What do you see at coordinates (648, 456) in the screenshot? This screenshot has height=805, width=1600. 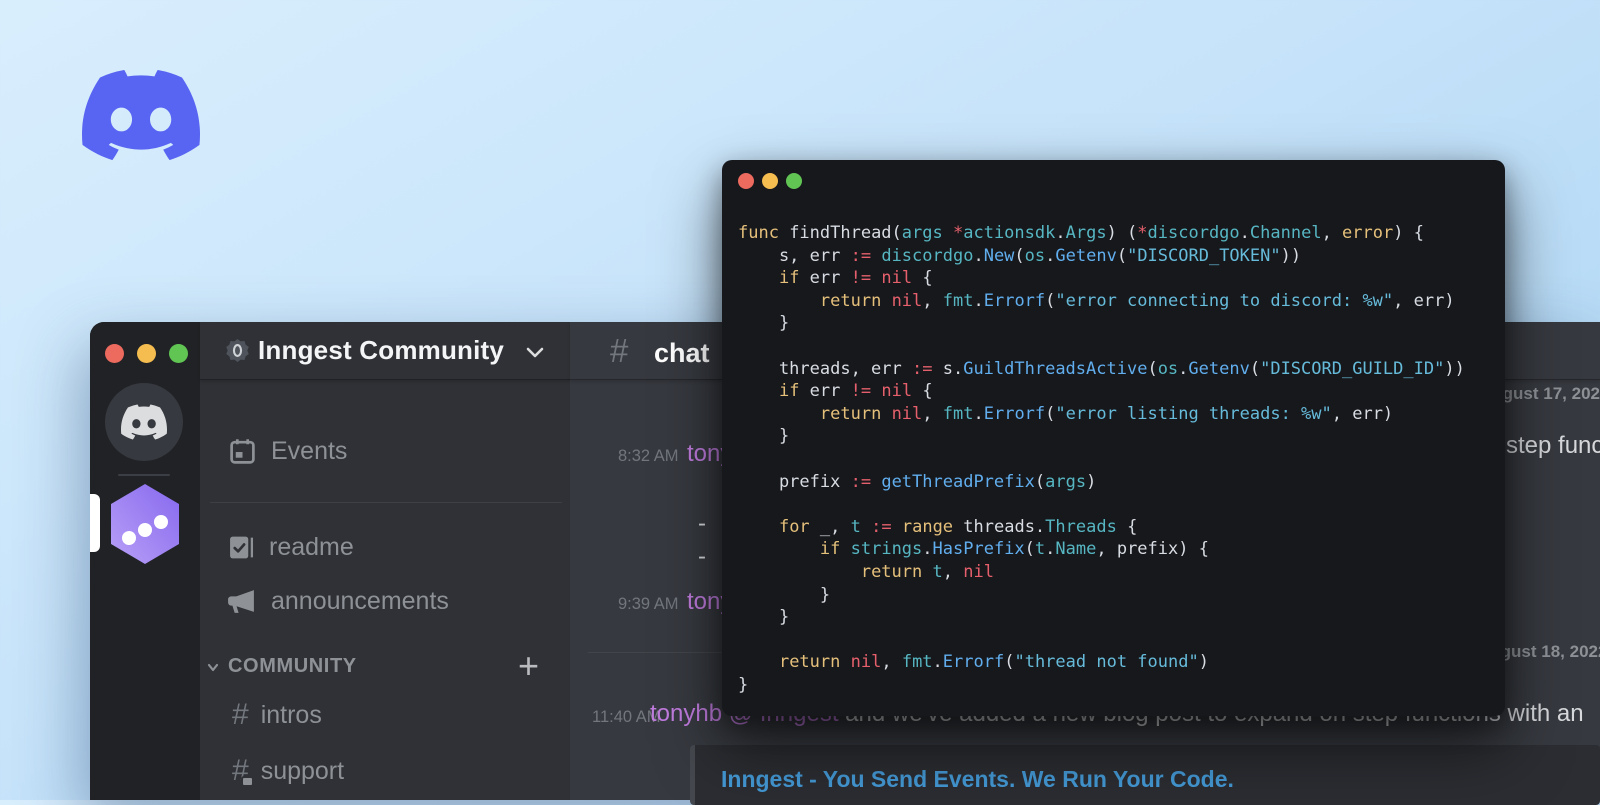 I see `message-timestamp: 8:32 AM` at bounding box center [648, 456].